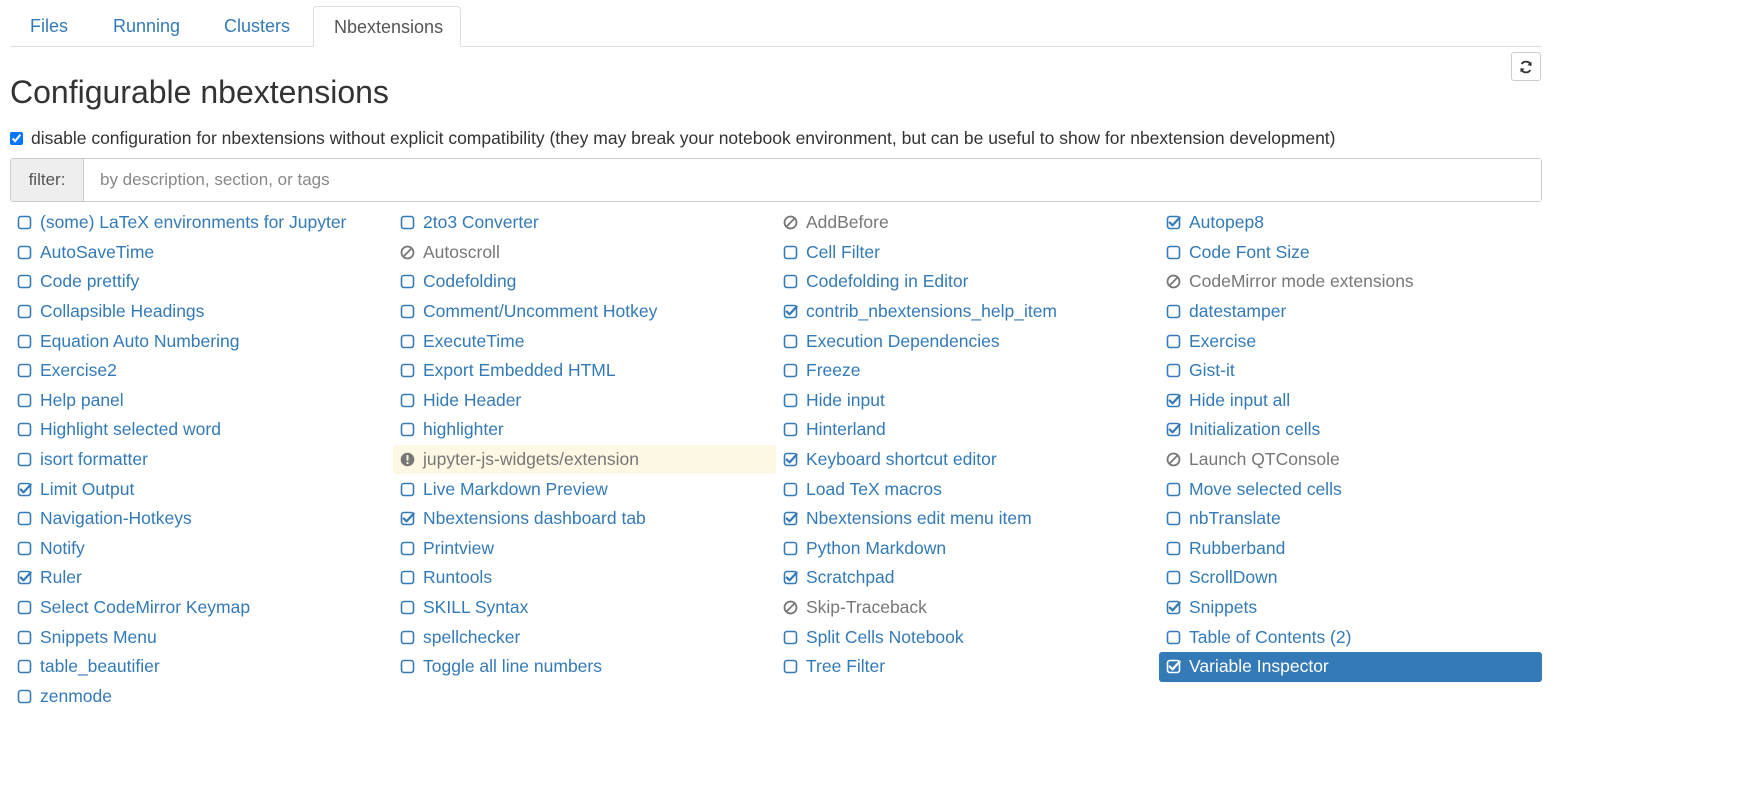  I want to click on nbextension-item: Snippets, so click(1350, 608).